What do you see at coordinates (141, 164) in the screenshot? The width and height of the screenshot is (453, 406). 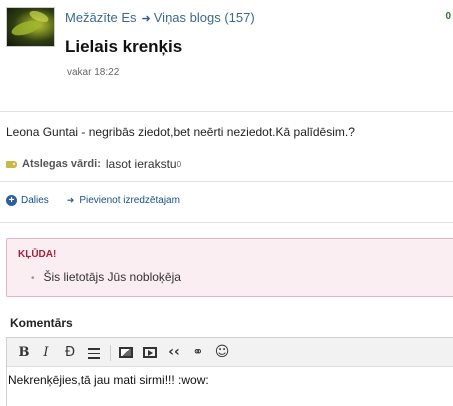 I see `keyword-link: lasot ierakstu` at bounding box center [141, 164].